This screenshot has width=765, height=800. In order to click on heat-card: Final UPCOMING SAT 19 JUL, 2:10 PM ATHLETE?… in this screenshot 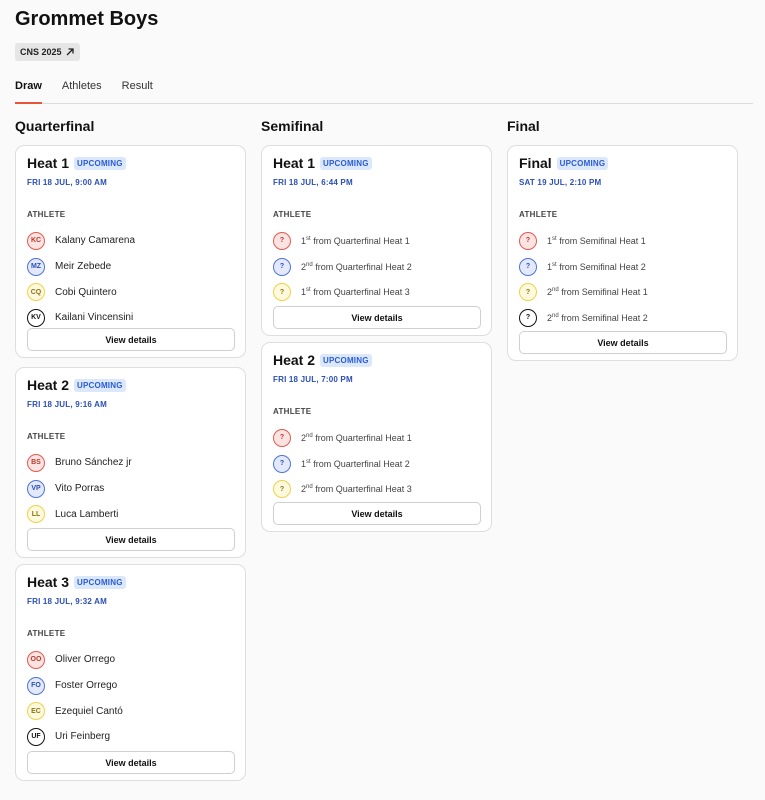, I will do `click(622, 253)`.